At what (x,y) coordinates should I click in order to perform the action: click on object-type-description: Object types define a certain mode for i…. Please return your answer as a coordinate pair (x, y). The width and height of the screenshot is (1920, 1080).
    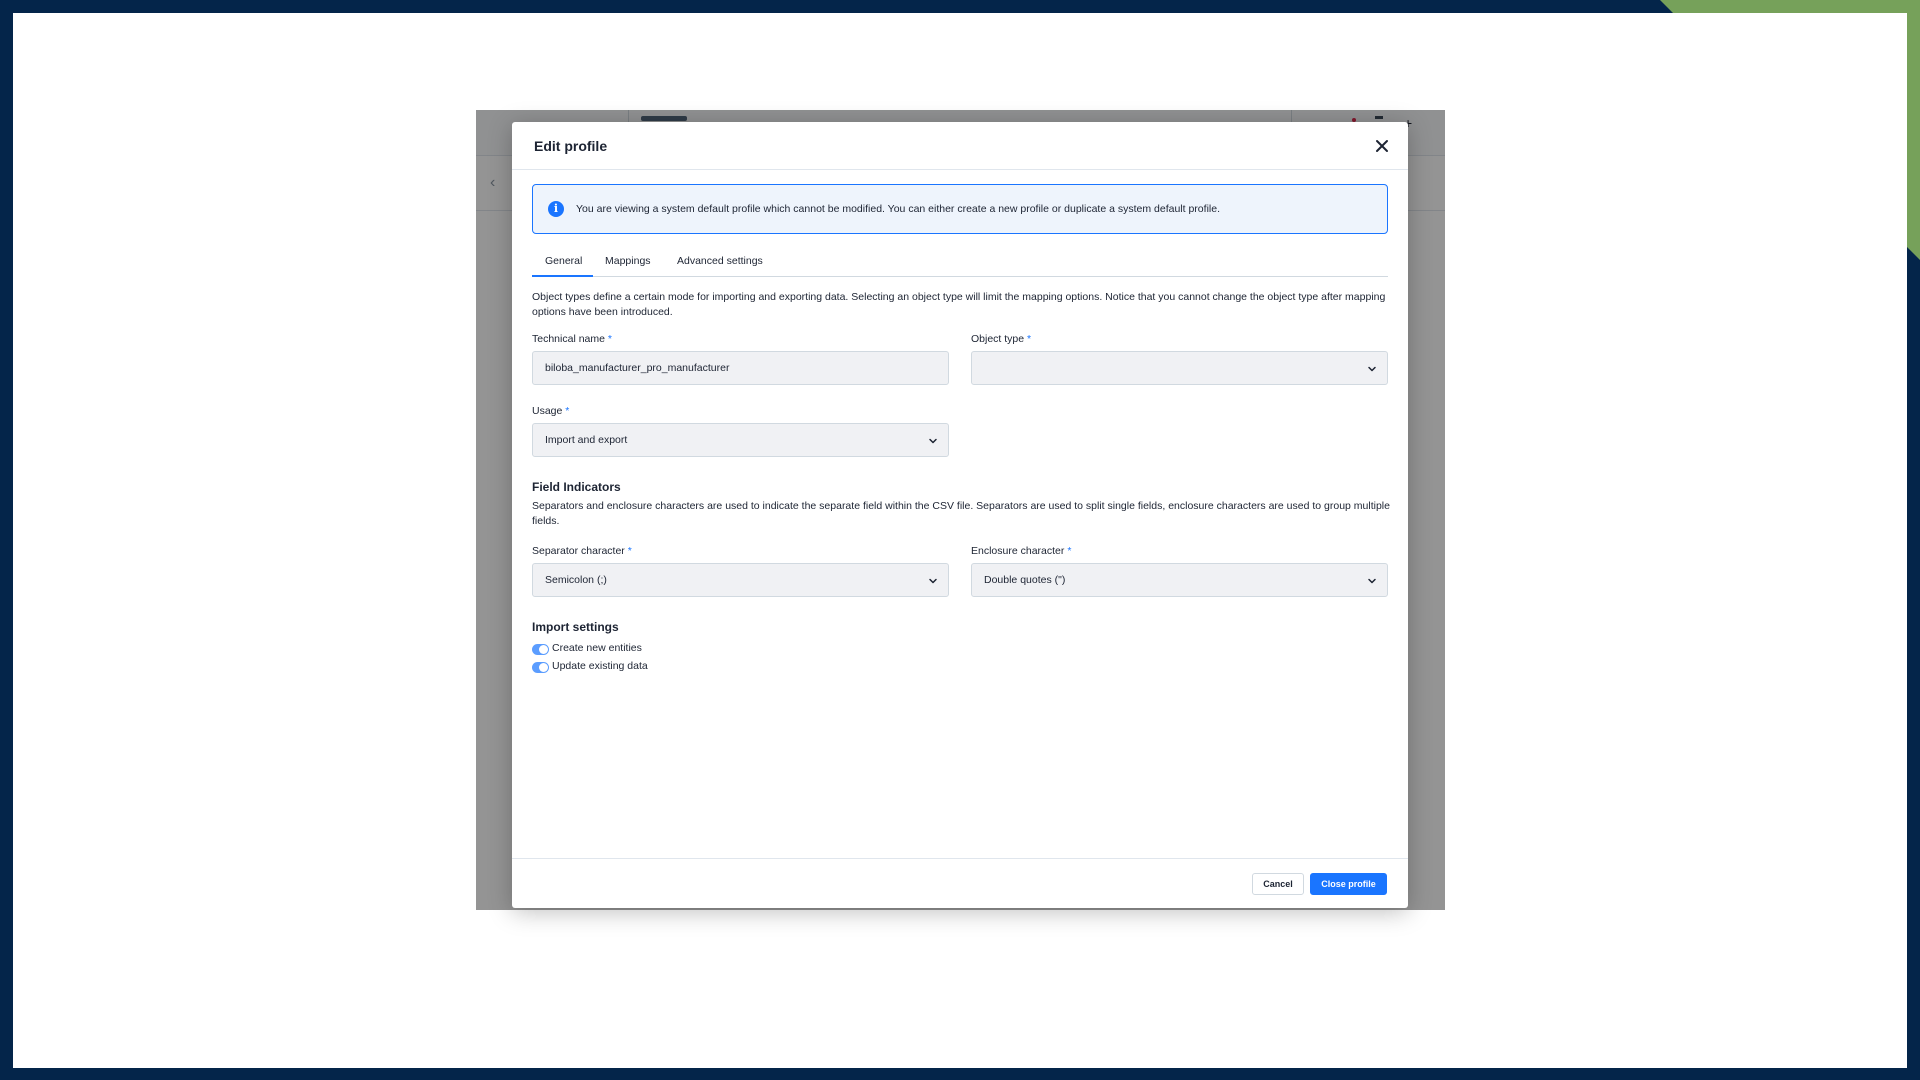
    Looking at the image, I should click on (959, 304).